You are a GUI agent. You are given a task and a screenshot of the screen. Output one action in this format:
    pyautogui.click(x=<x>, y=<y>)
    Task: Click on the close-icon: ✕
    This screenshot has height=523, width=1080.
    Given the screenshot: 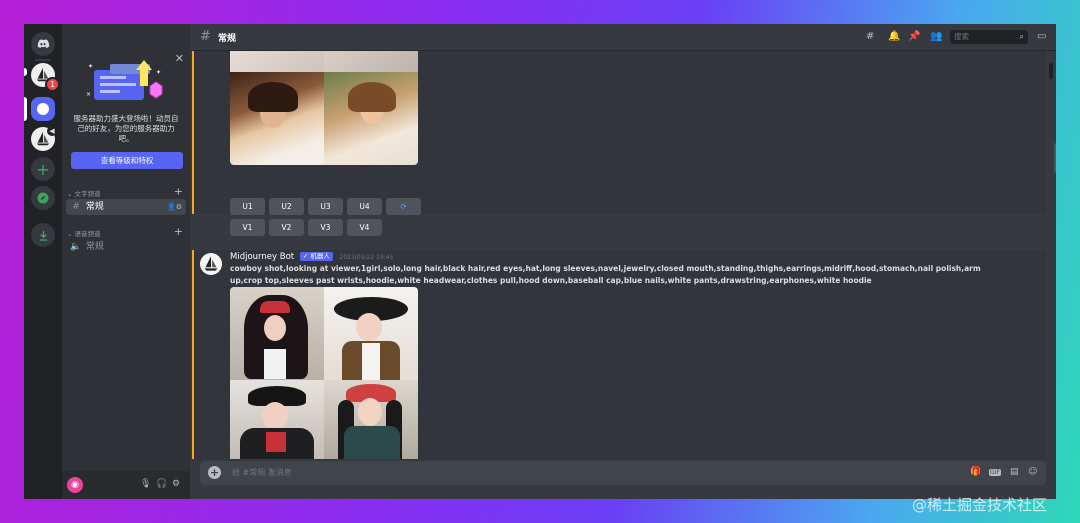 What is the action you would take?
    pyautogui.click(x=179, y=58)
    